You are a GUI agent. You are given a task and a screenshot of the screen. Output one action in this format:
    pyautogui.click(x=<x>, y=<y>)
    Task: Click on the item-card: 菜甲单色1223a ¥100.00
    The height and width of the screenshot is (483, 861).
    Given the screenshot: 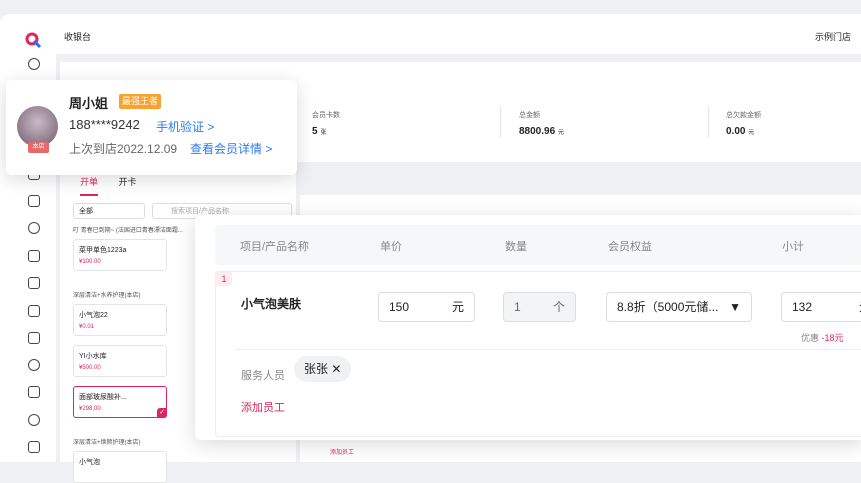 What is the action you would take?
    pyautogui.click(x=120, y=255)
    